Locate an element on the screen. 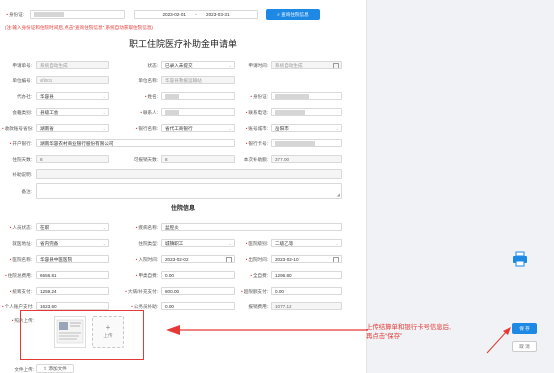 Image resolution: width=554 pixels, height=373 pixels. apply-time-label: 申请时间: is located at coordinates (258, 65).